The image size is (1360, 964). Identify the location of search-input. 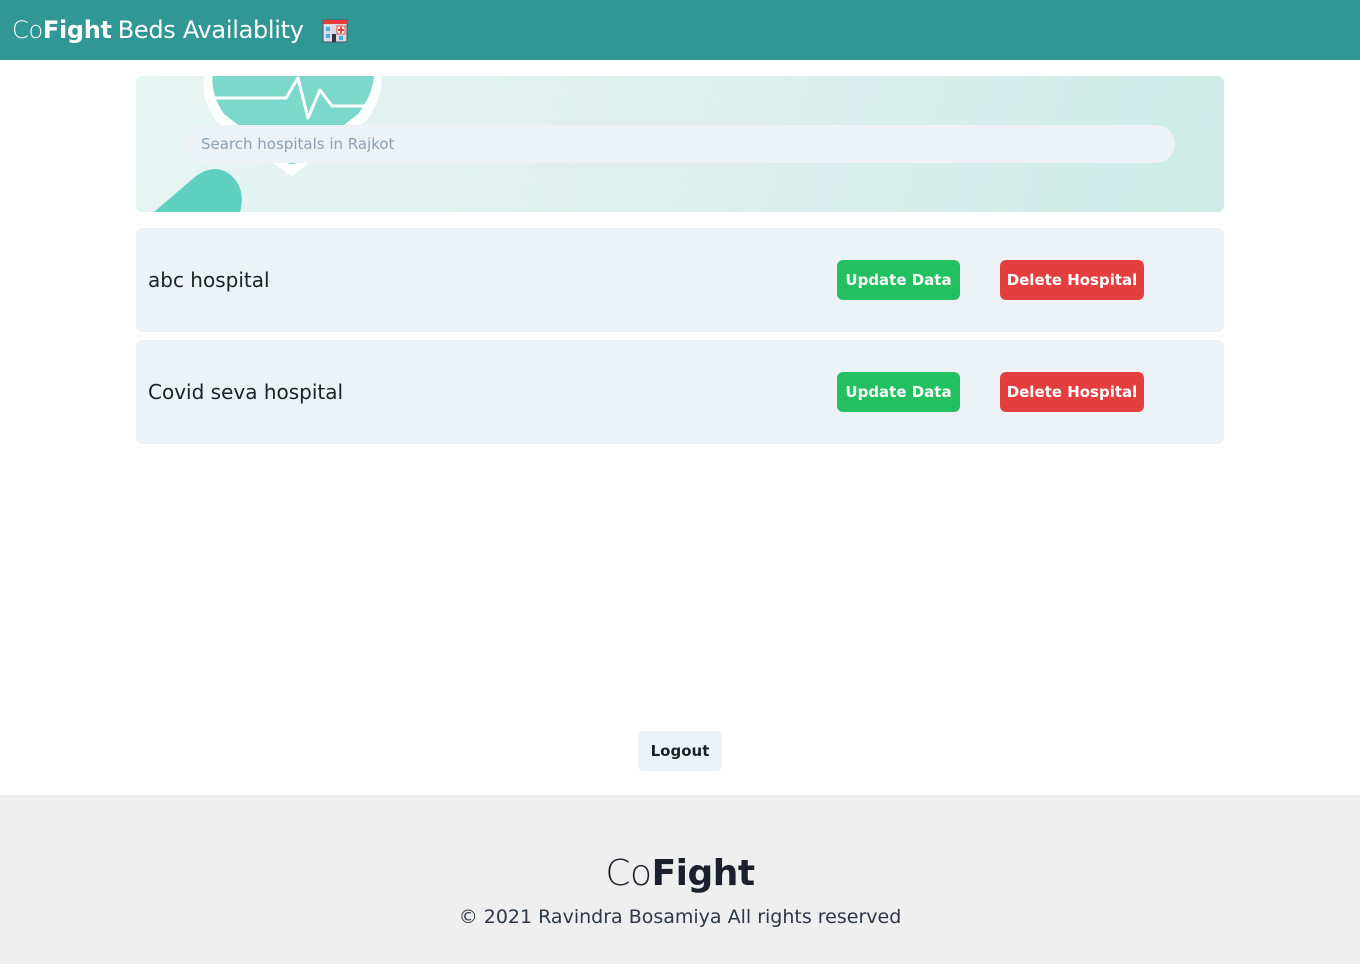
(680, 144).